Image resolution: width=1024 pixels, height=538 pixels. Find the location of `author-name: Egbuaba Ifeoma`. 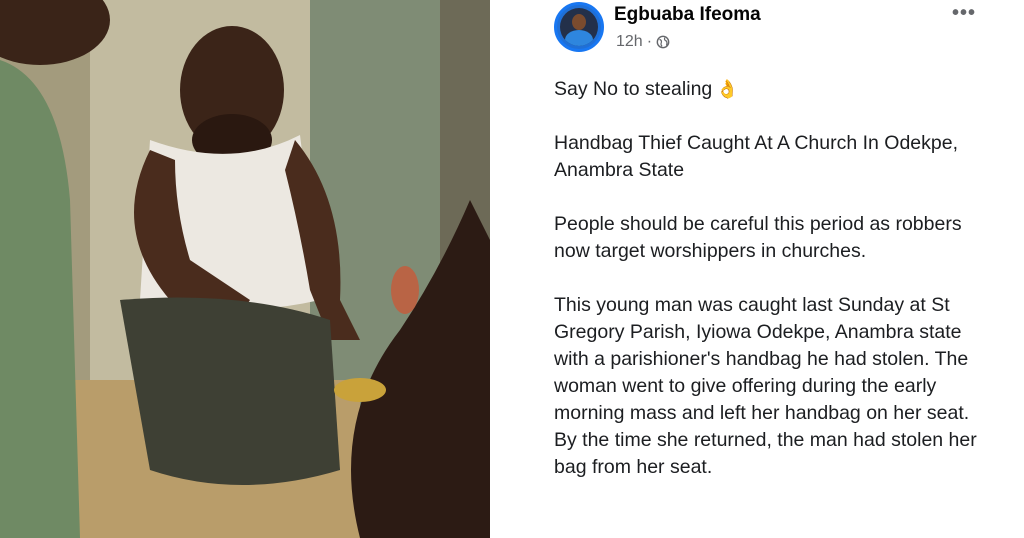

author-name: Egbuaba Ifeoma is located at coordinates (687, 15).